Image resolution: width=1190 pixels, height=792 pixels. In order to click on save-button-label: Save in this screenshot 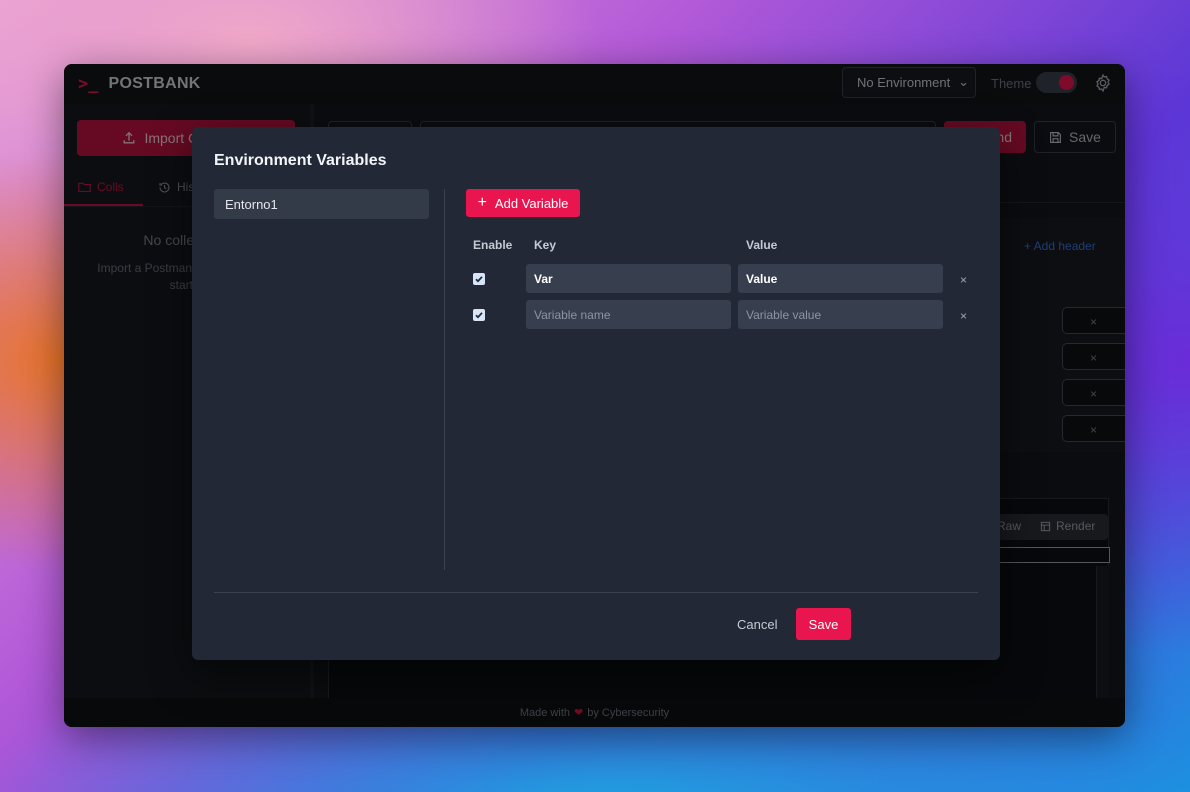, I will do `click(823, 624)`.